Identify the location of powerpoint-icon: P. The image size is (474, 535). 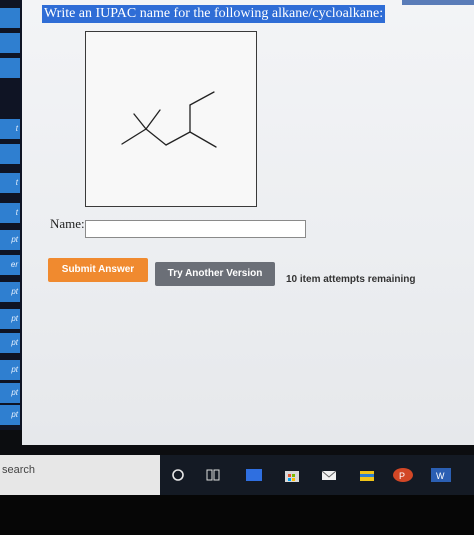
(403, 475).